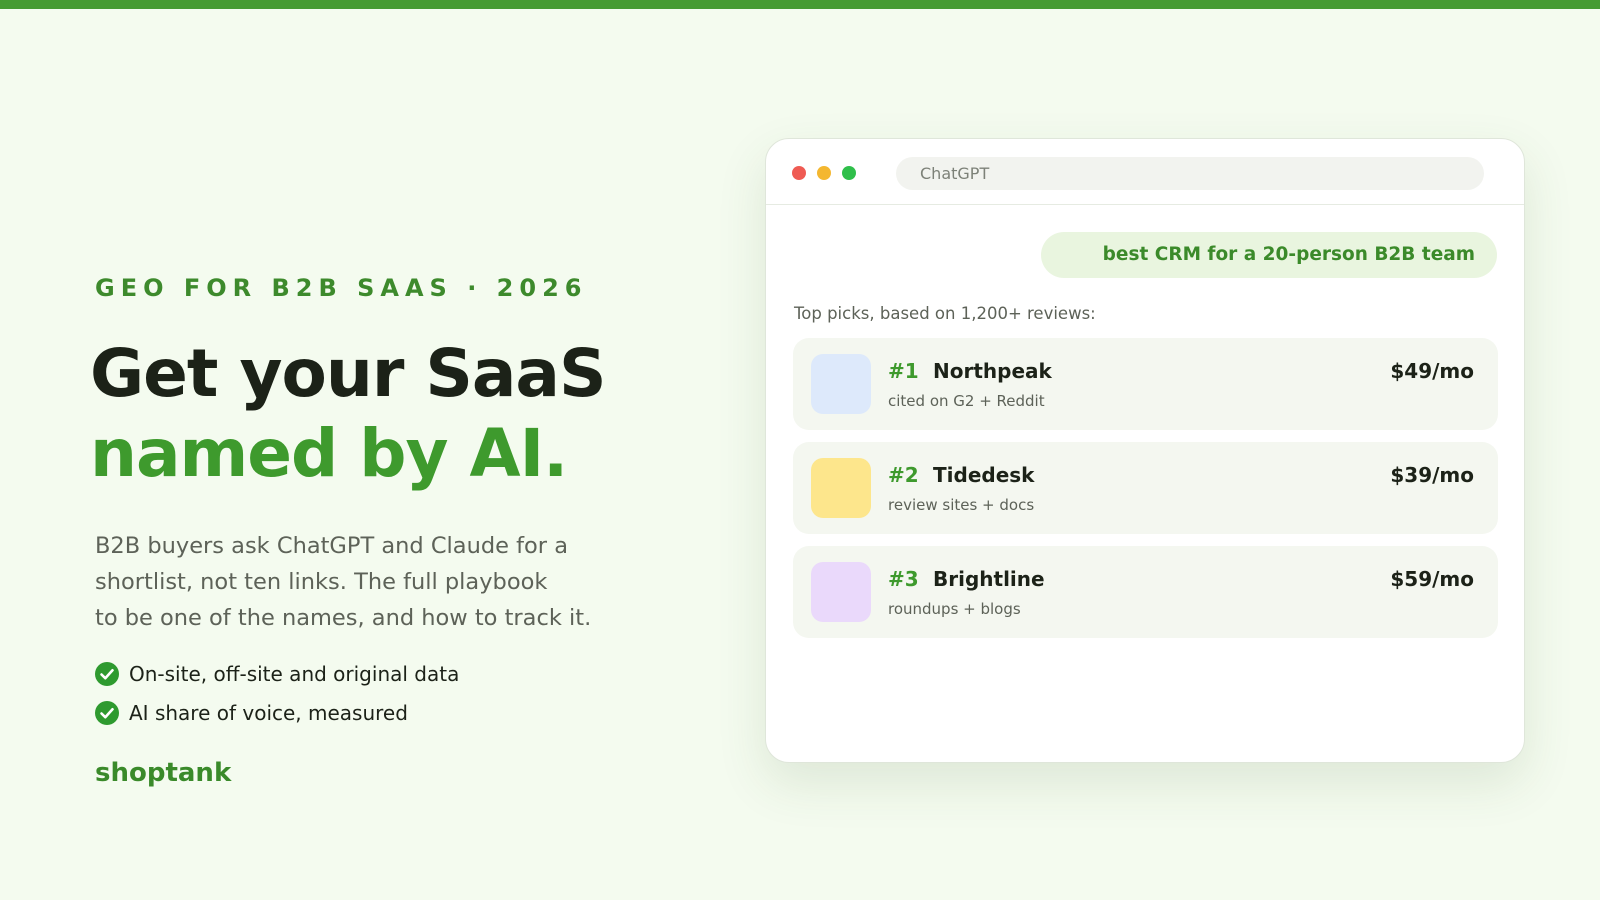  What do you see at coordinates (1268, 255) in the screenshot?
I see `user-query-bubble: best CRM for a 20-person B2B team` at bounding box center [1268, 255].